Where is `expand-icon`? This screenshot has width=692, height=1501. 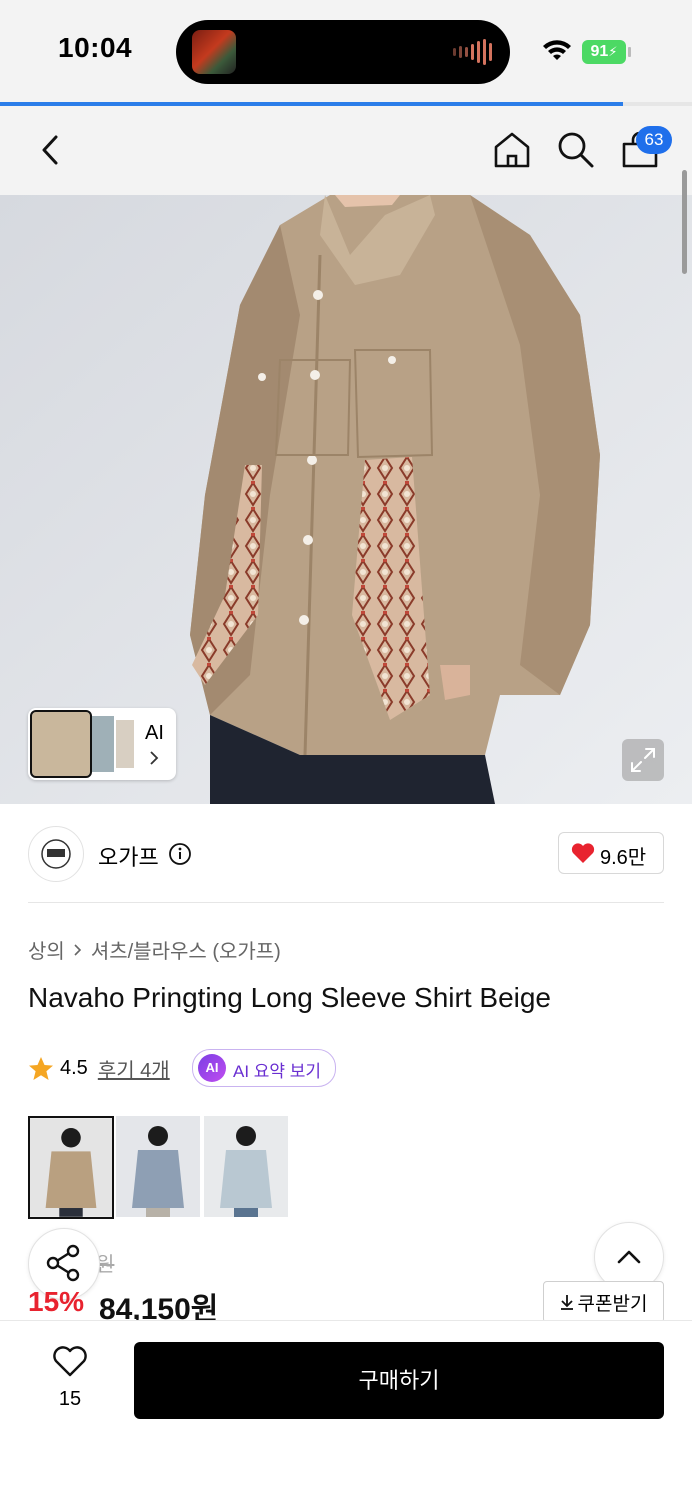 expand-icon is located at coordinates (643, 760).